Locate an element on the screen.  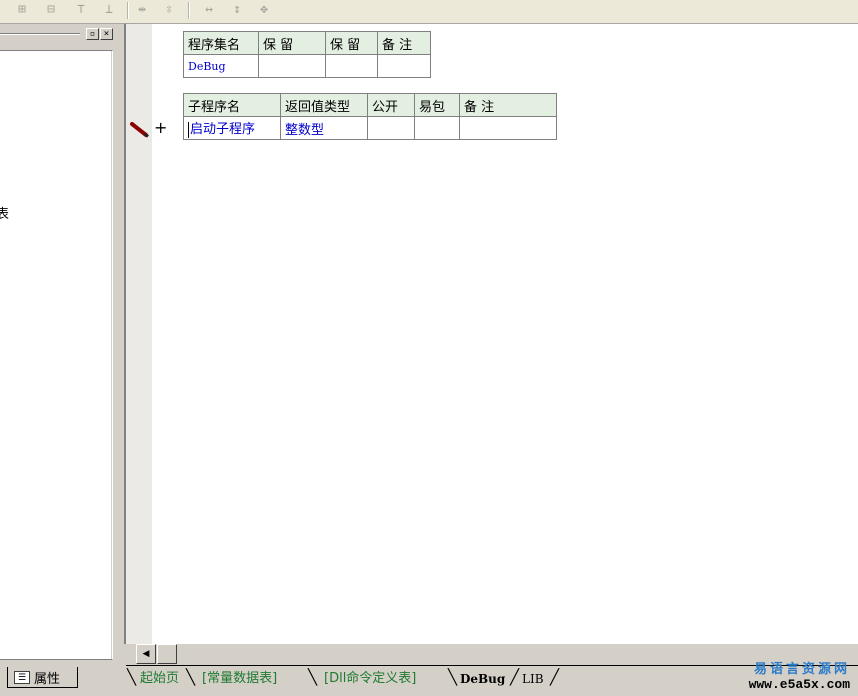
assembly-table: 程序集名 保 留 保 留 备 注 DeBug is located at coordinates (307, 54).